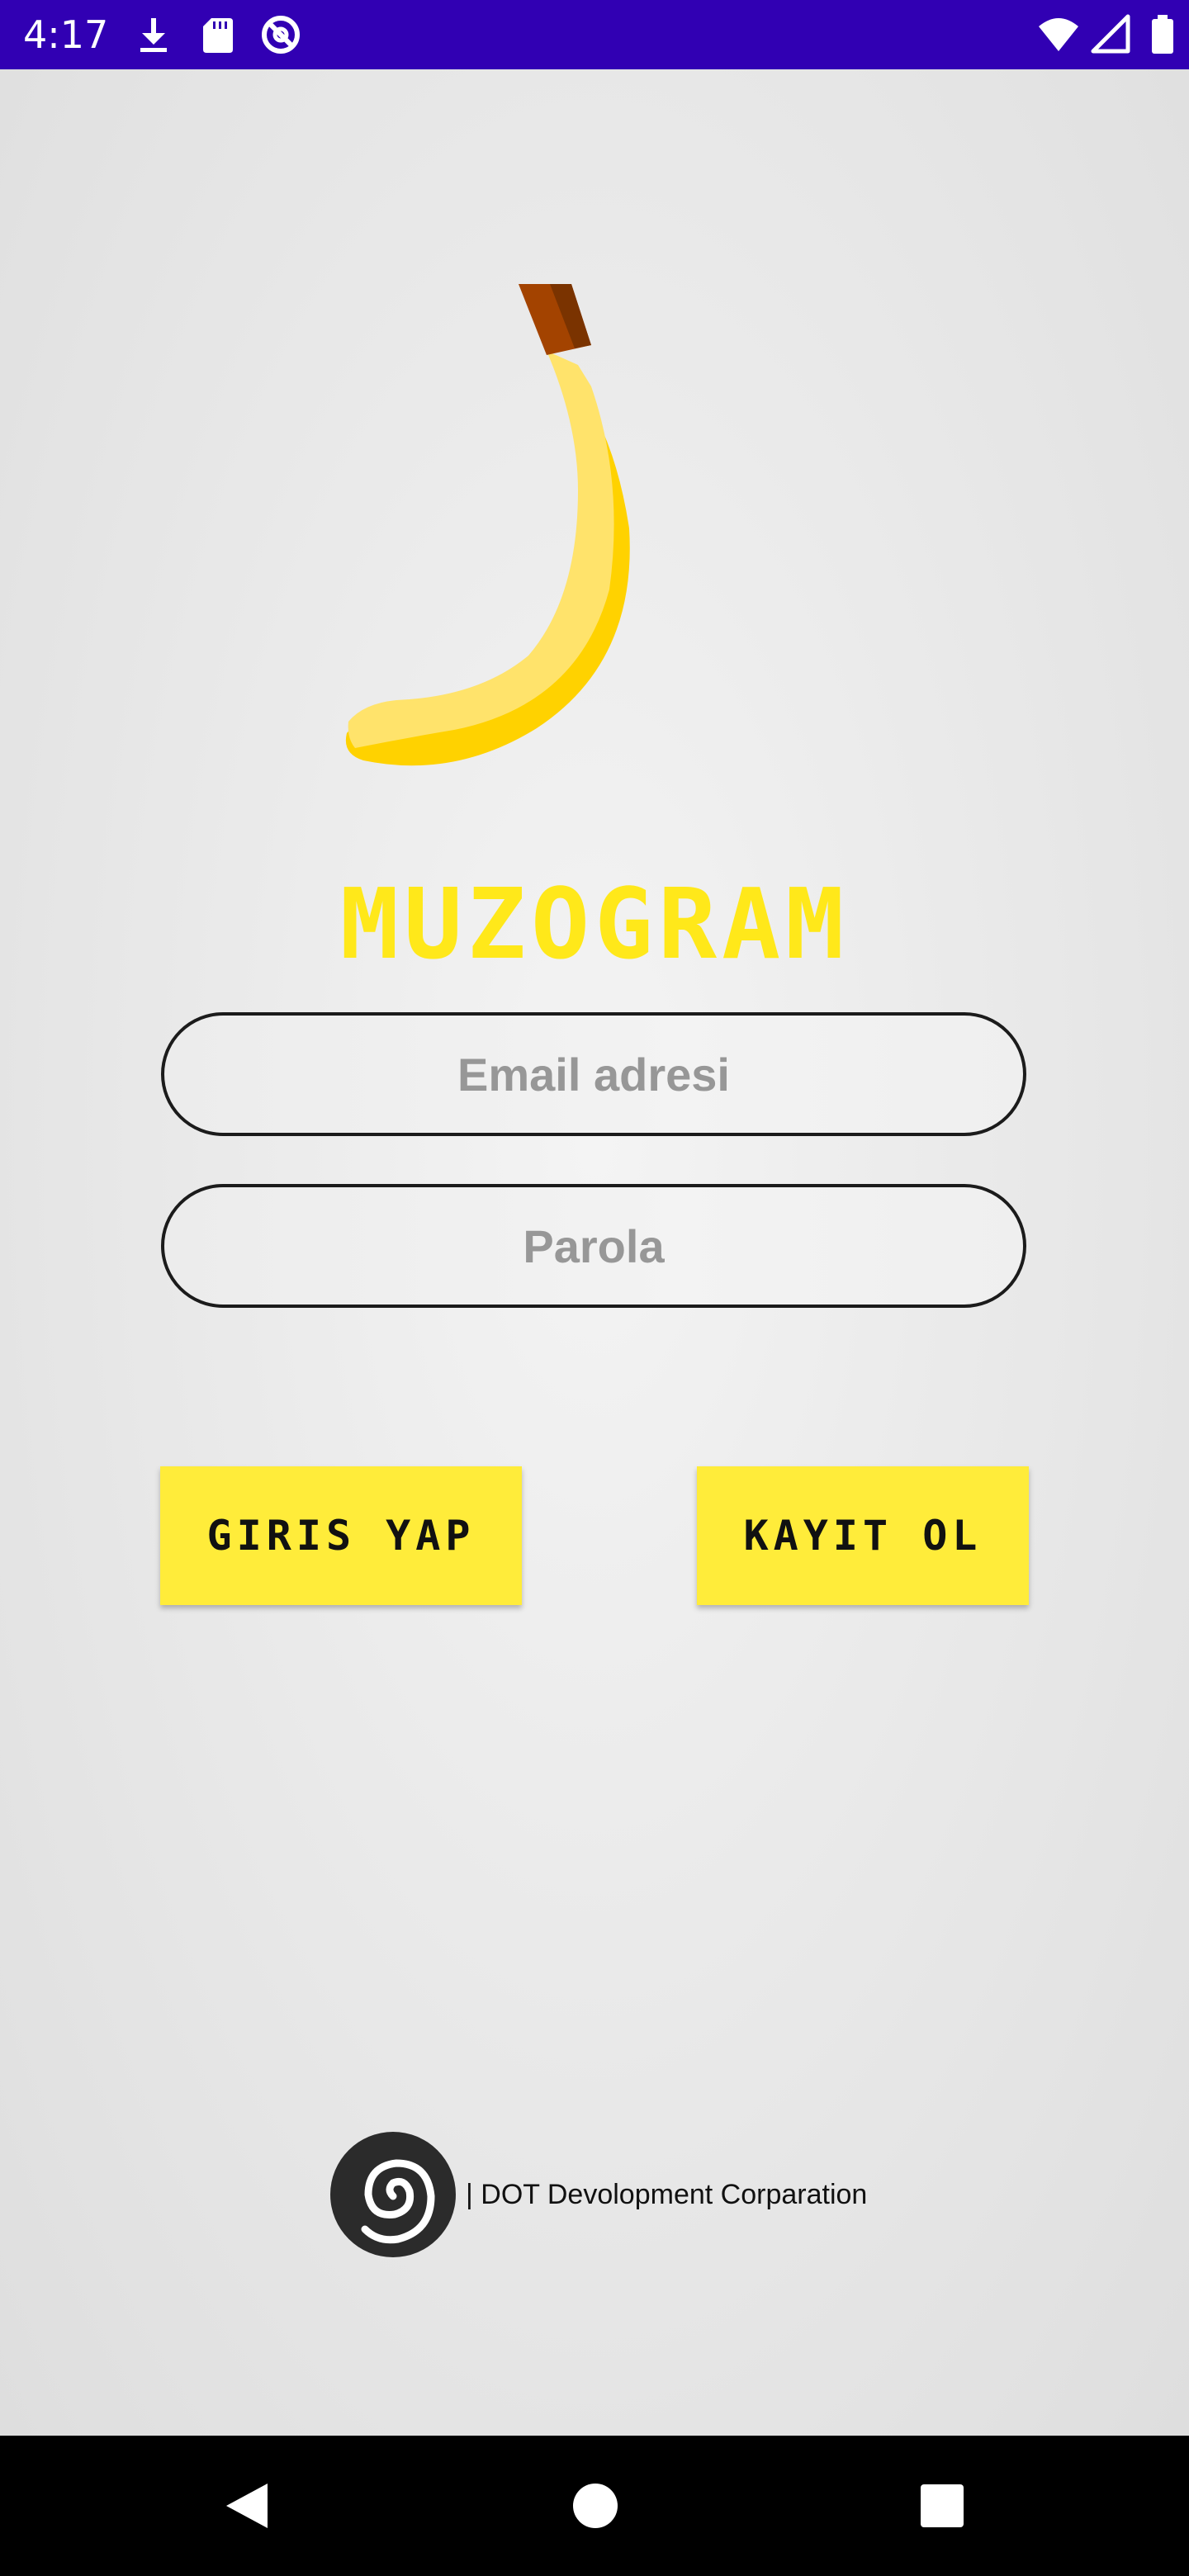  What do you see at coordinates (667, 2194) in the screenshot?
I see `company-name: | DOT Devolopment Corparation` at bounding box center [667, 2194].